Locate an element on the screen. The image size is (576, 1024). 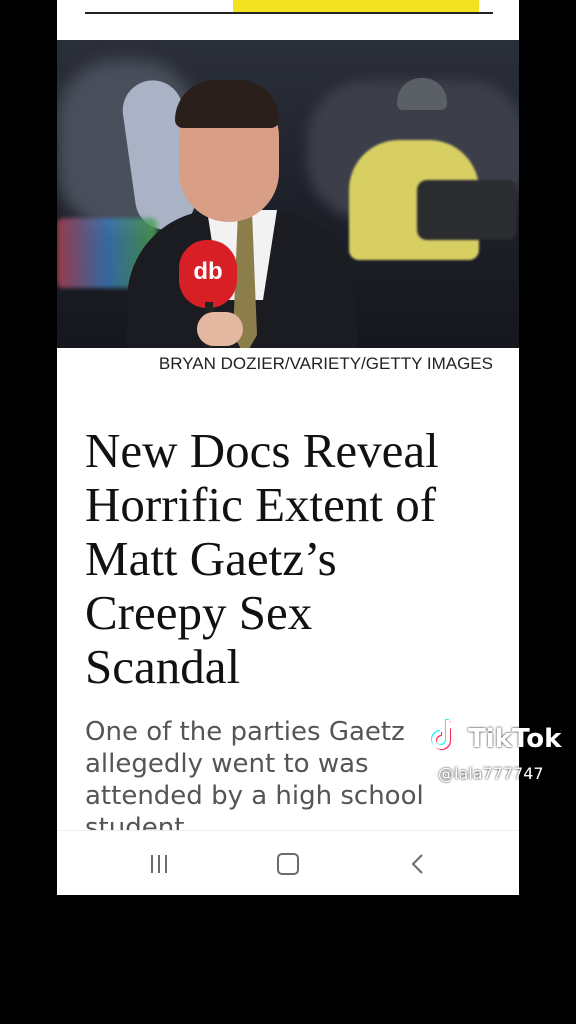
tiktok-handle: @lala777747 is located at coordinates (491, 773).